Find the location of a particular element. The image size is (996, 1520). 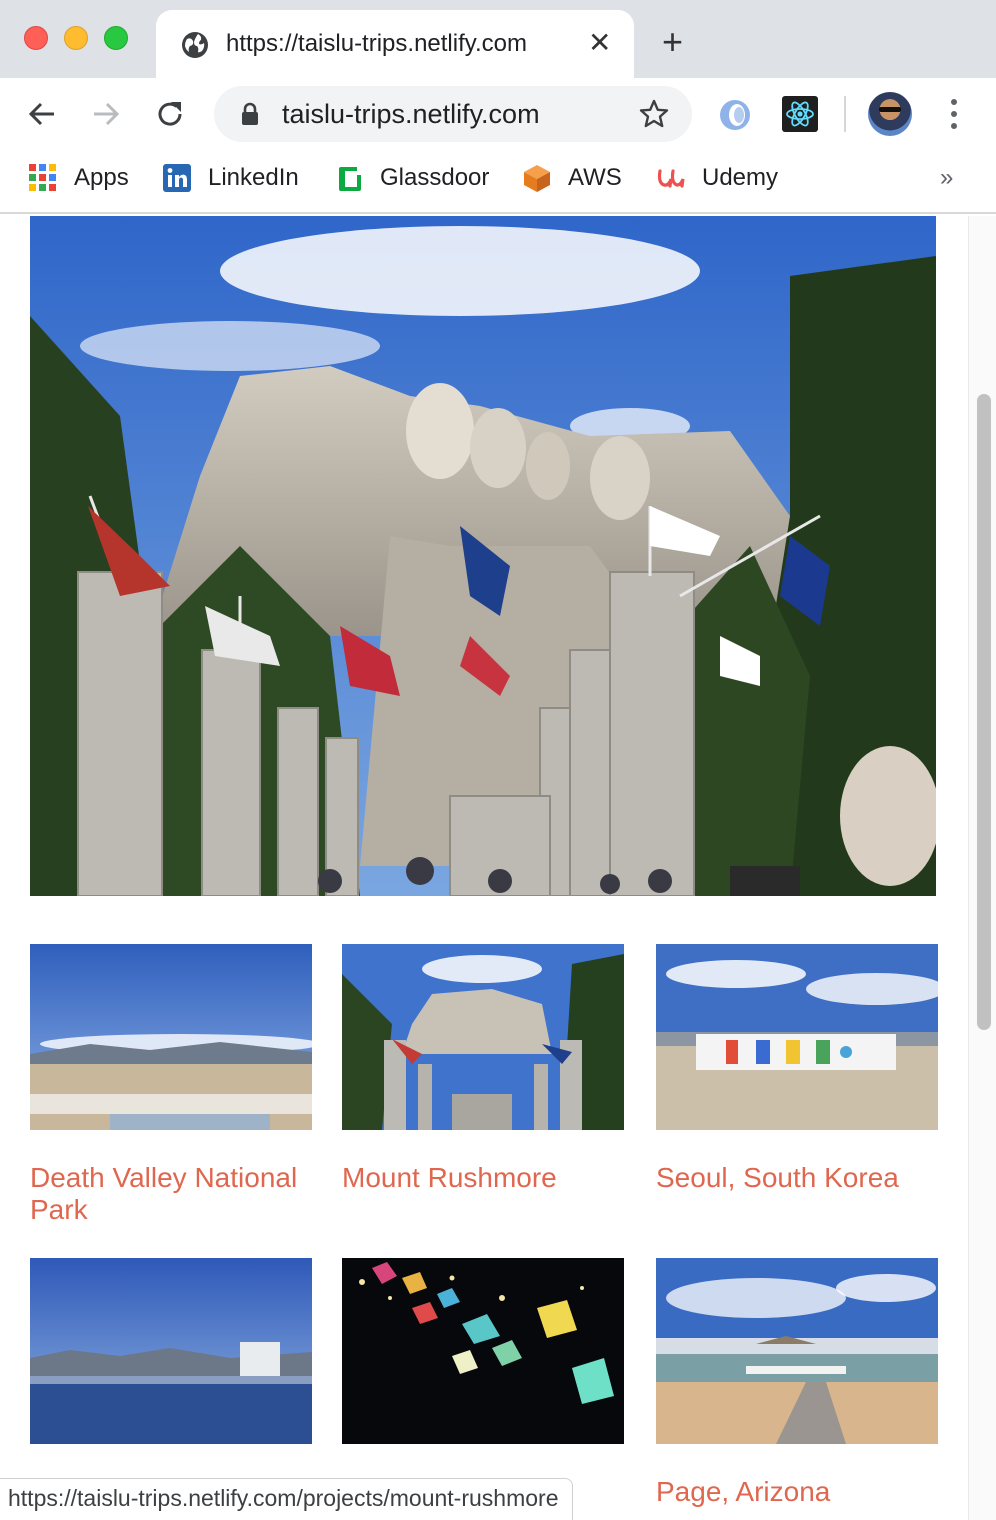

forward-button is located at coordinates (106, 114).